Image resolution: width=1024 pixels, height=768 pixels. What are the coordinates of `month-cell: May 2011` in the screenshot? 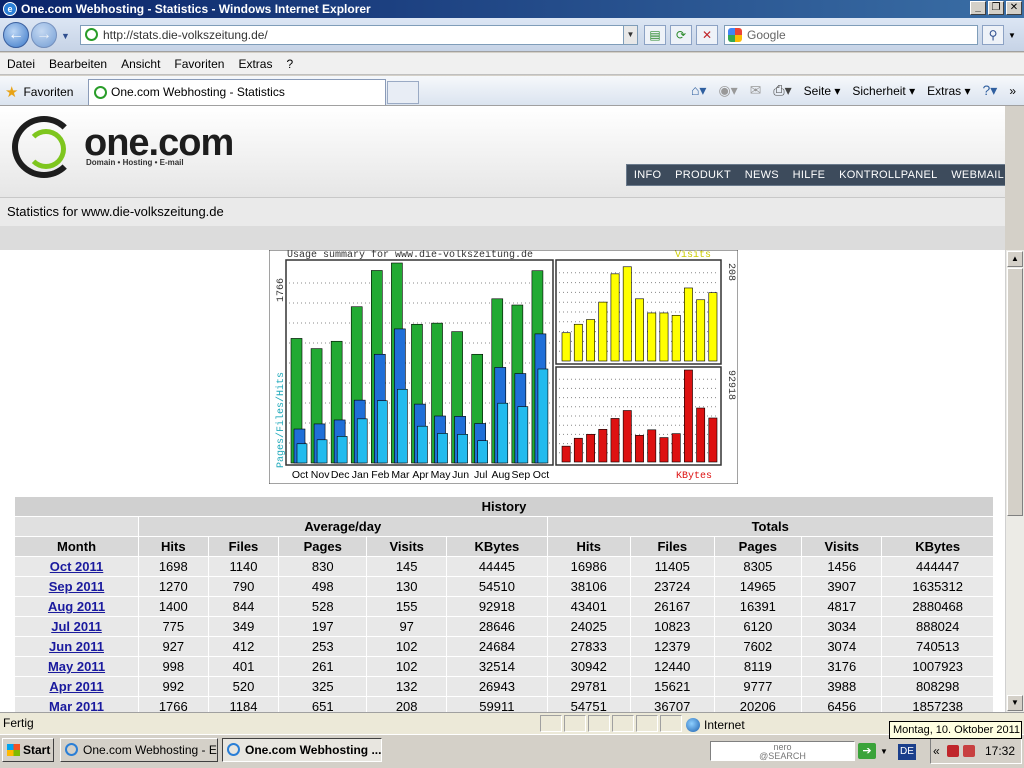 It's located at (76, 666).